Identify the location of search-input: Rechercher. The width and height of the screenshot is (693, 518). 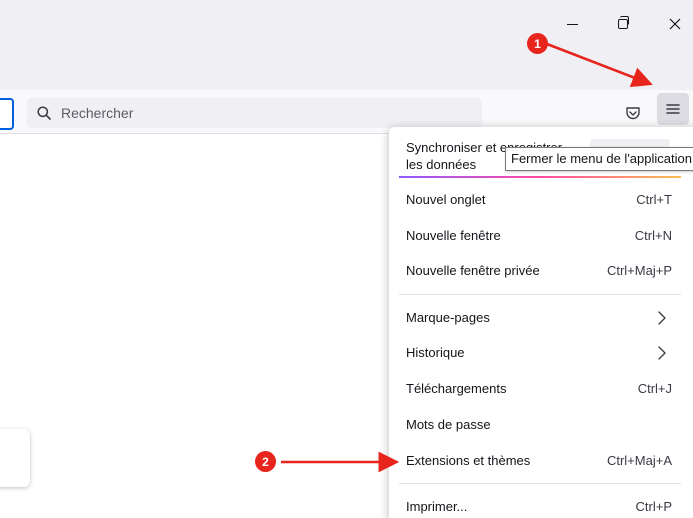
(254, 113).